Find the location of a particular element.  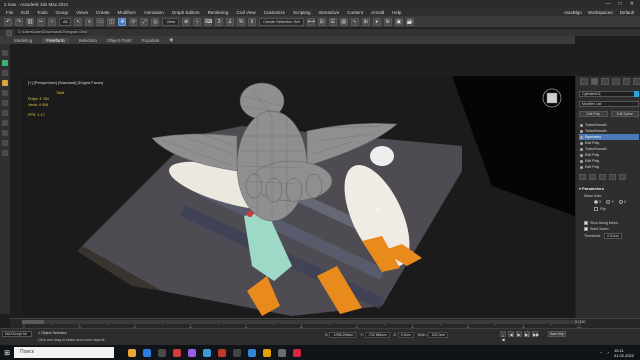

keyboard-shortcut-icon: ⌨ is located at coordinates (208, 21).